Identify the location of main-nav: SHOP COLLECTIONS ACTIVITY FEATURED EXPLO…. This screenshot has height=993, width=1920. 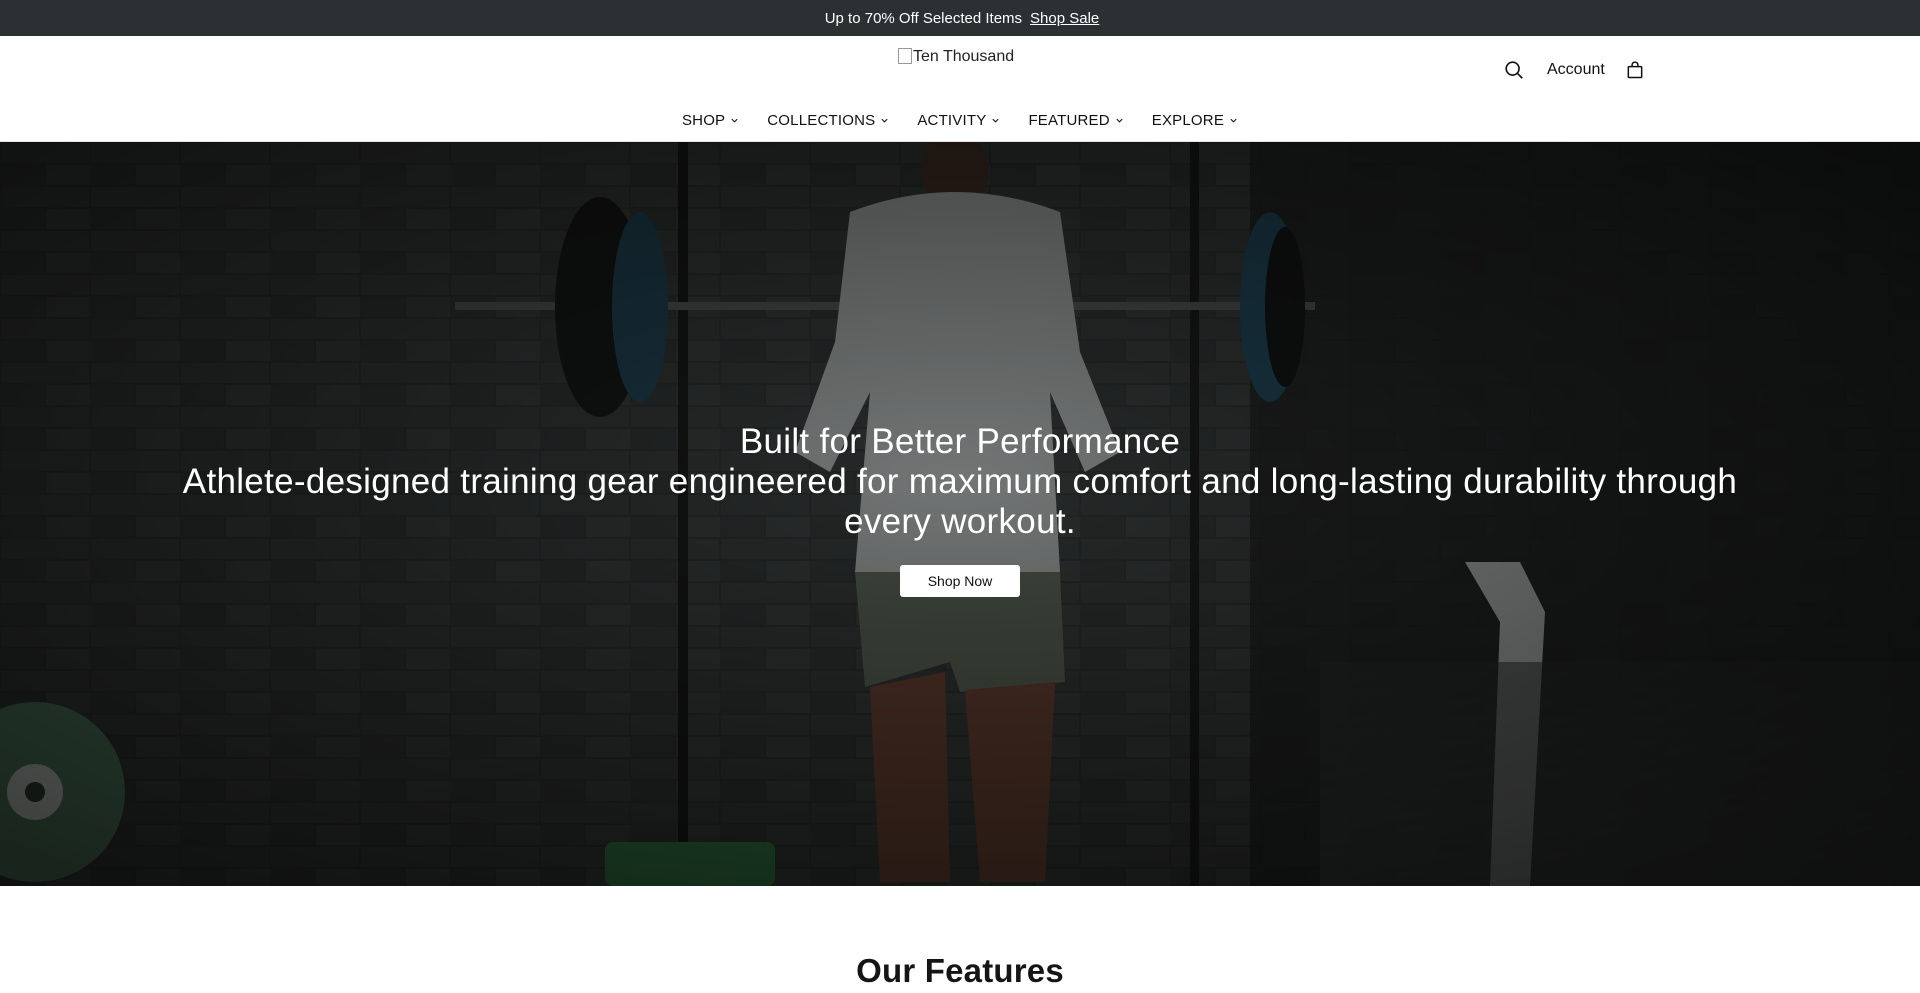
(960, 120).